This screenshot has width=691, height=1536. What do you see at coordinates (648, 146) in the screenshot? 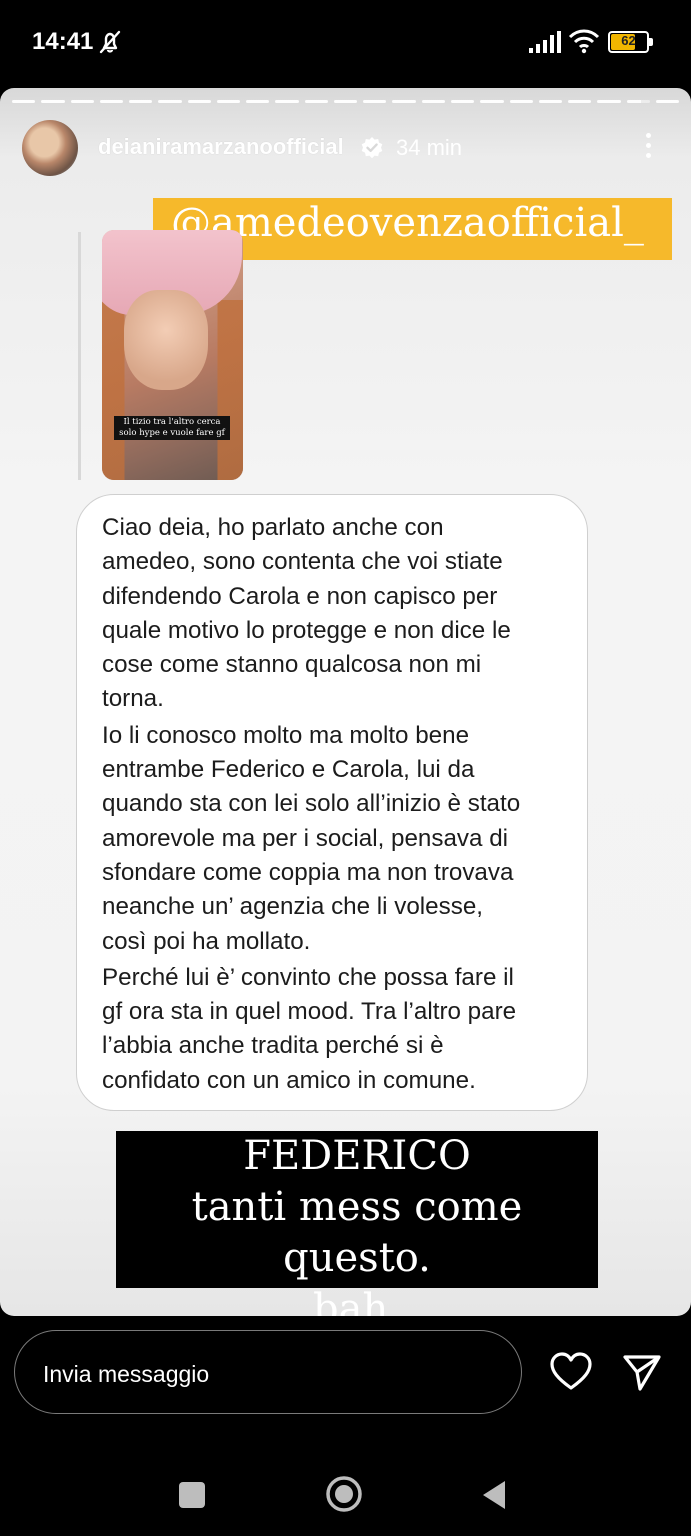
I see `more-options-icon` at bounding box center [648, 146].